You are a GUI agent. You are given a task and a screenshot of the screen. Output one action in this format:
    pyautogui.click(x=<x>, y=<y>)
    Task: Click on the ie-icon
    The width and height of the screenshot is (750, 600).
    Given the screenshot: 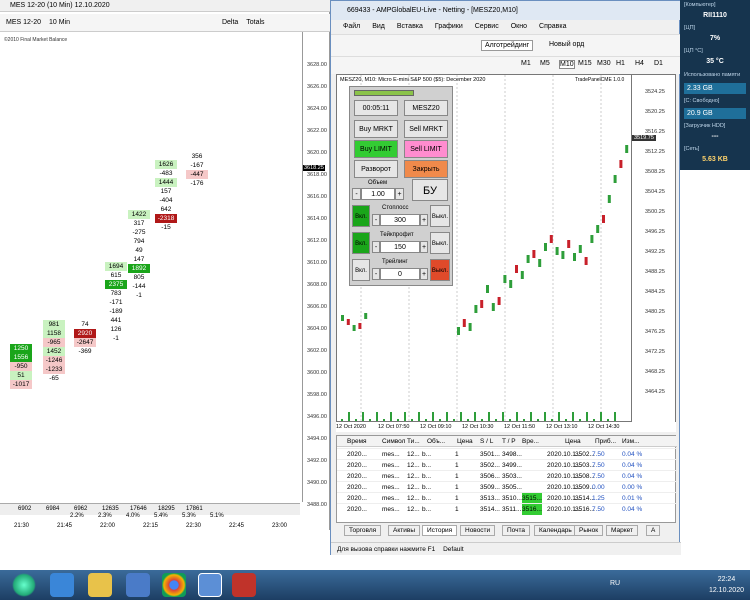 What is the action you would take?
    pyautogui.click(x=62, y=585)
    